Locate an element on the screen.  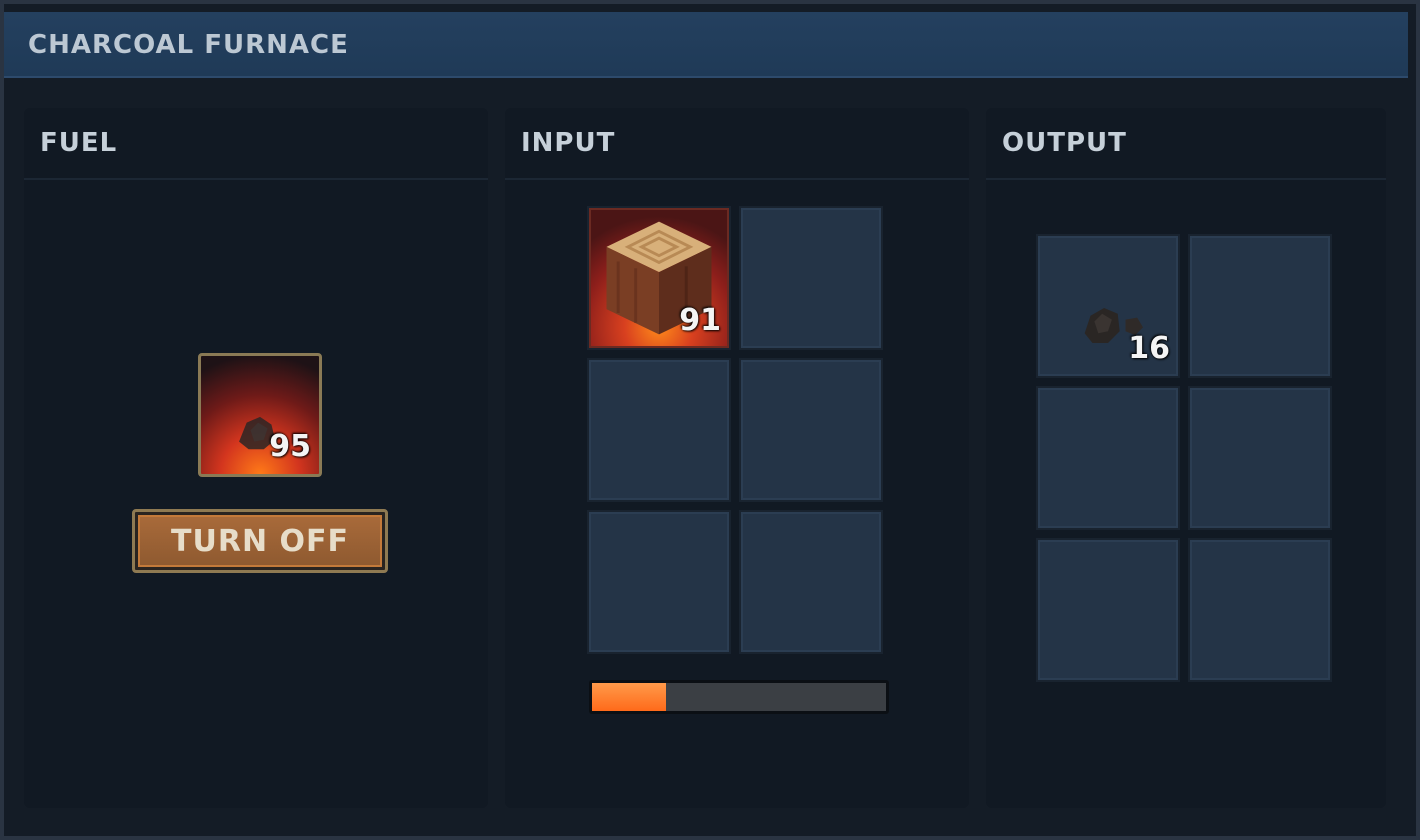
fuel-slot: 95 is located at coordinates (260, 415).